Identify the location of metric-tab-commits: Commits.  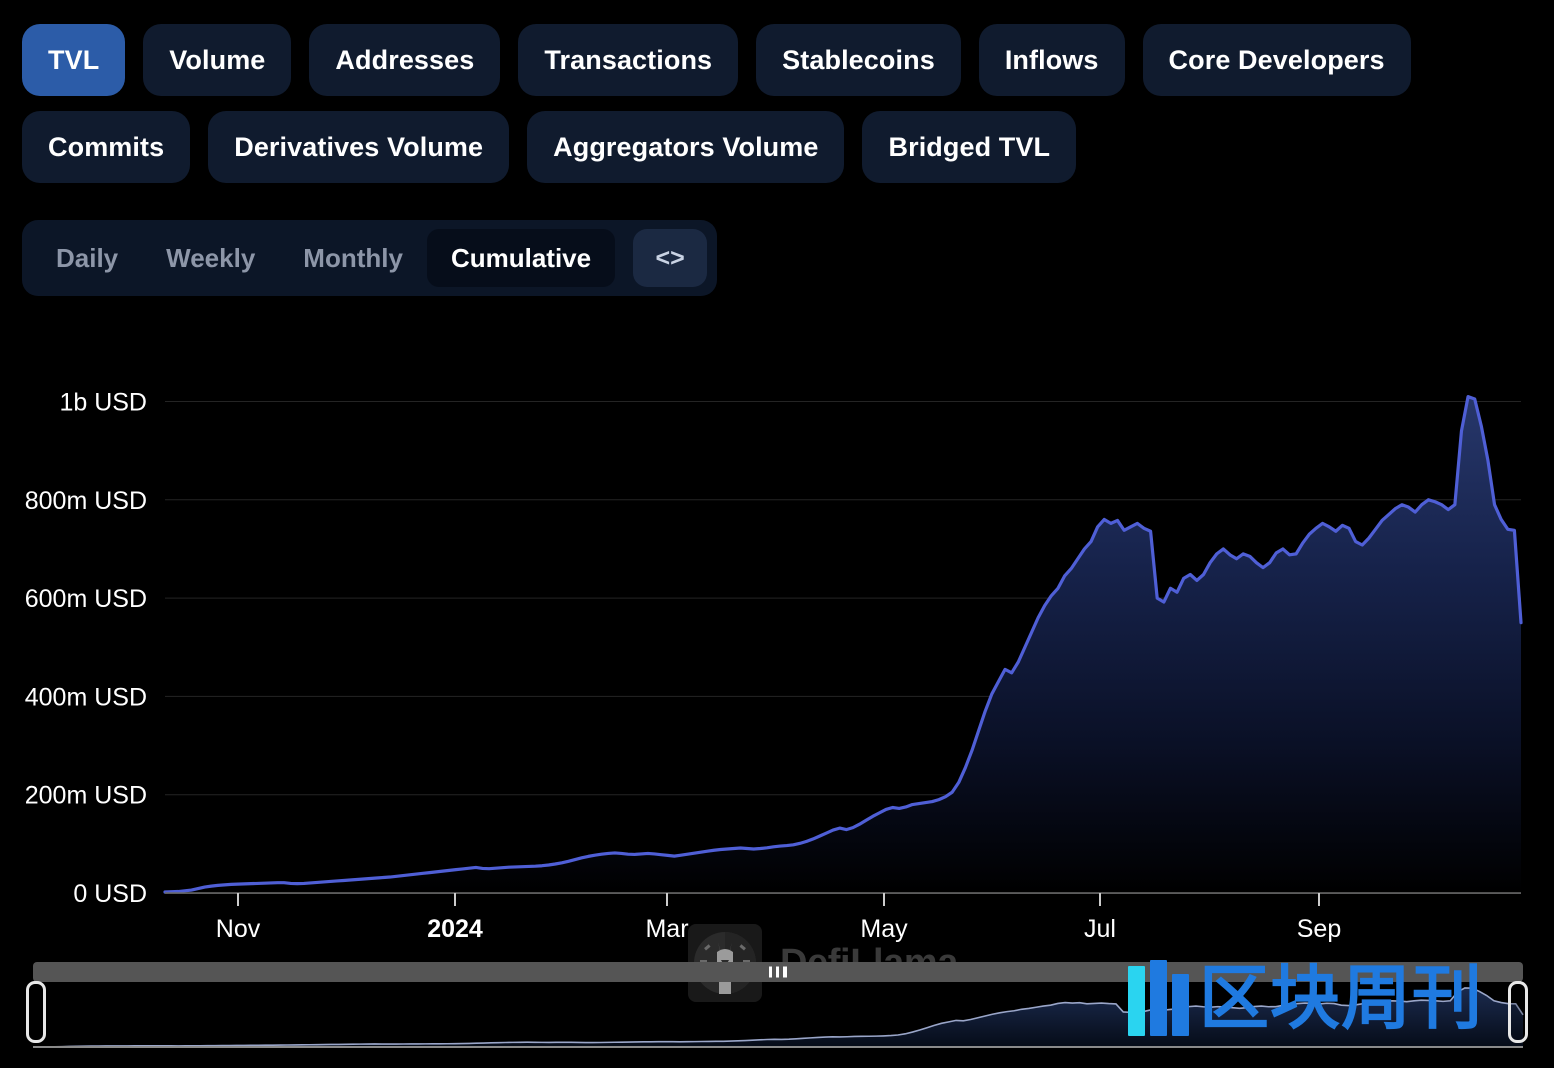
(106, 147).